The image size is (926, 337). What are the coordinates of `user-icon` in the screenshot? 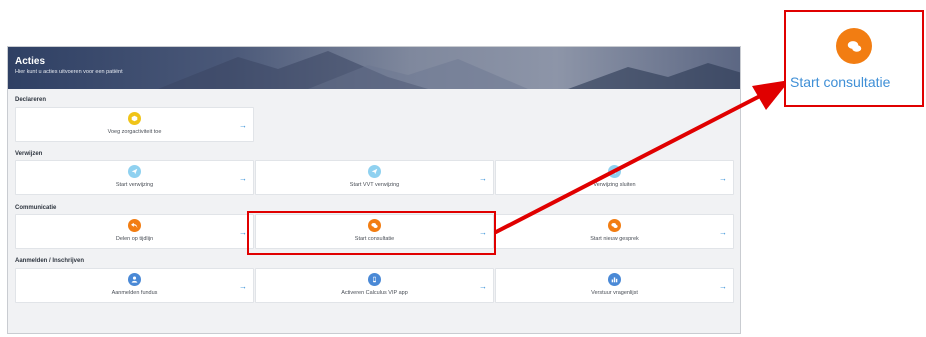 It's located at (134, 279).